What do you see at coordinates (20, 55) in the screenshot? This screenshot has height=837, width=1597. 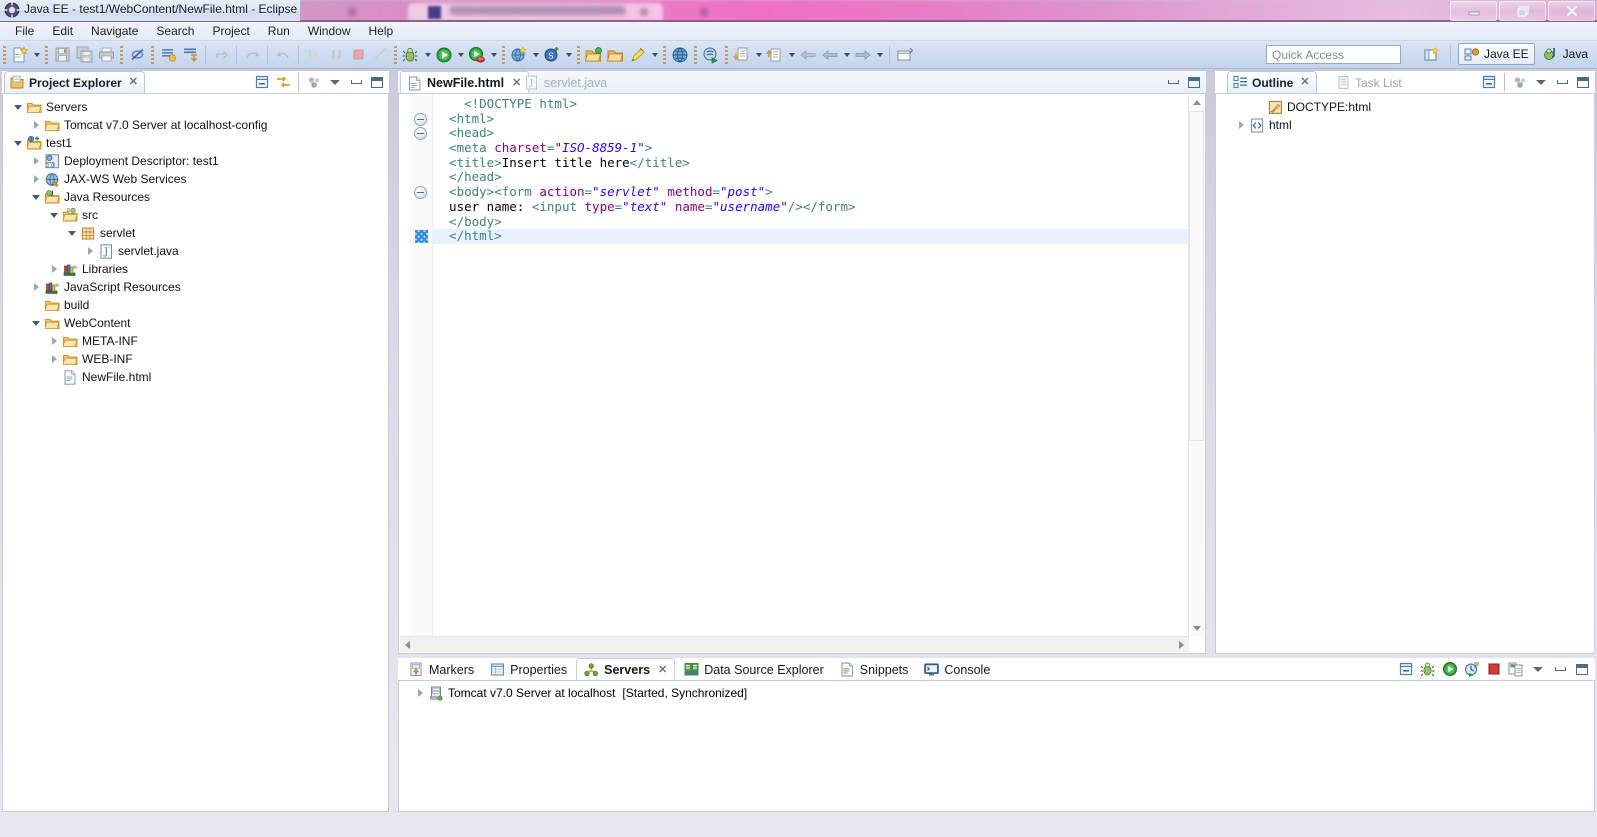 I see `new-wizard-icon` at bounding box center [20, 55].